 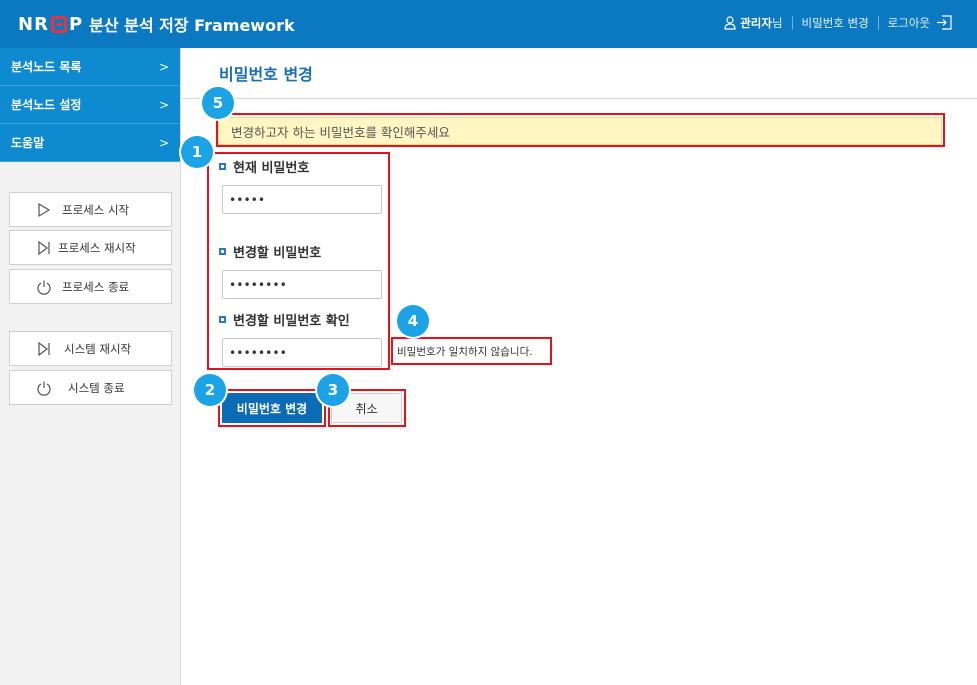 What do you see at coordinates (46, 105) in the screenshot?
I see `sidebar-item-label: 분석노드 설정` at bounding box center [46, 105].